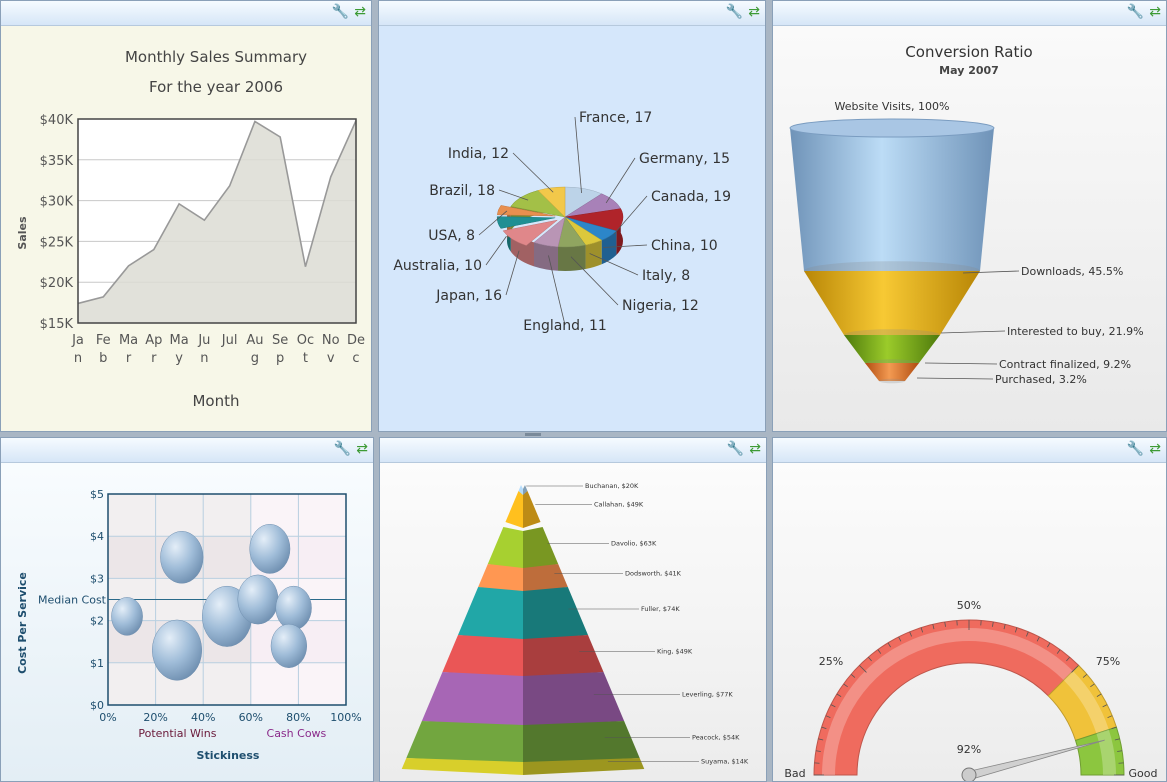  What do you see at coordinates (675, 652) in the screenshot?
I see `pyramid-label: King, $49K` at bounding box center [675, 652].